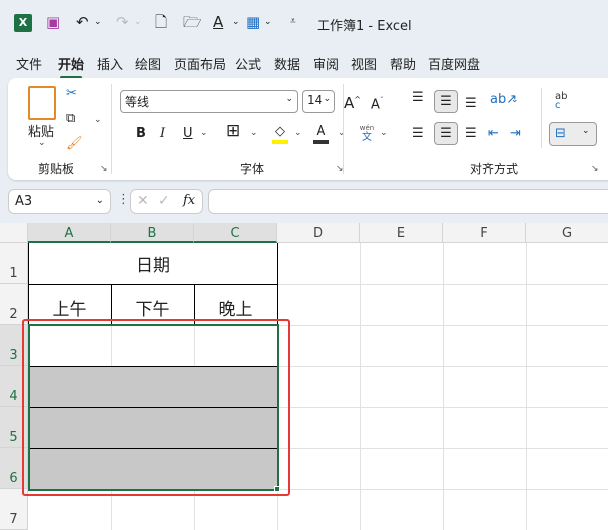  Describe the element at coordinates (209, 101) in the screenshot. I see `font-name-select: 等线 ⌄` at that location.